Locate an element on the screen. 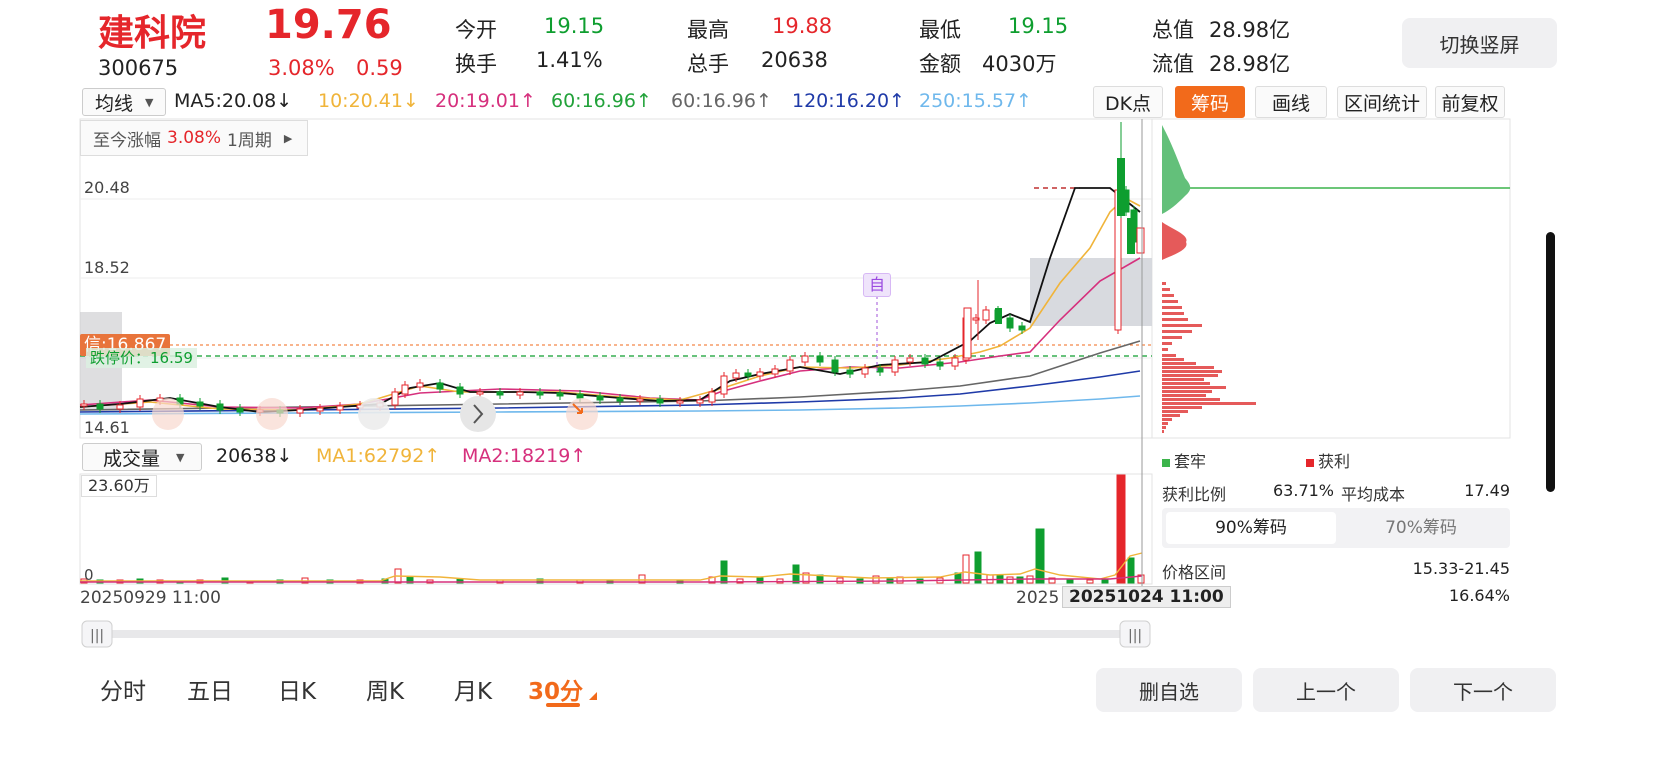 This screenshot has width=1662, height=768. y-label-high: 20.48 is located at coordinates (107, 187).